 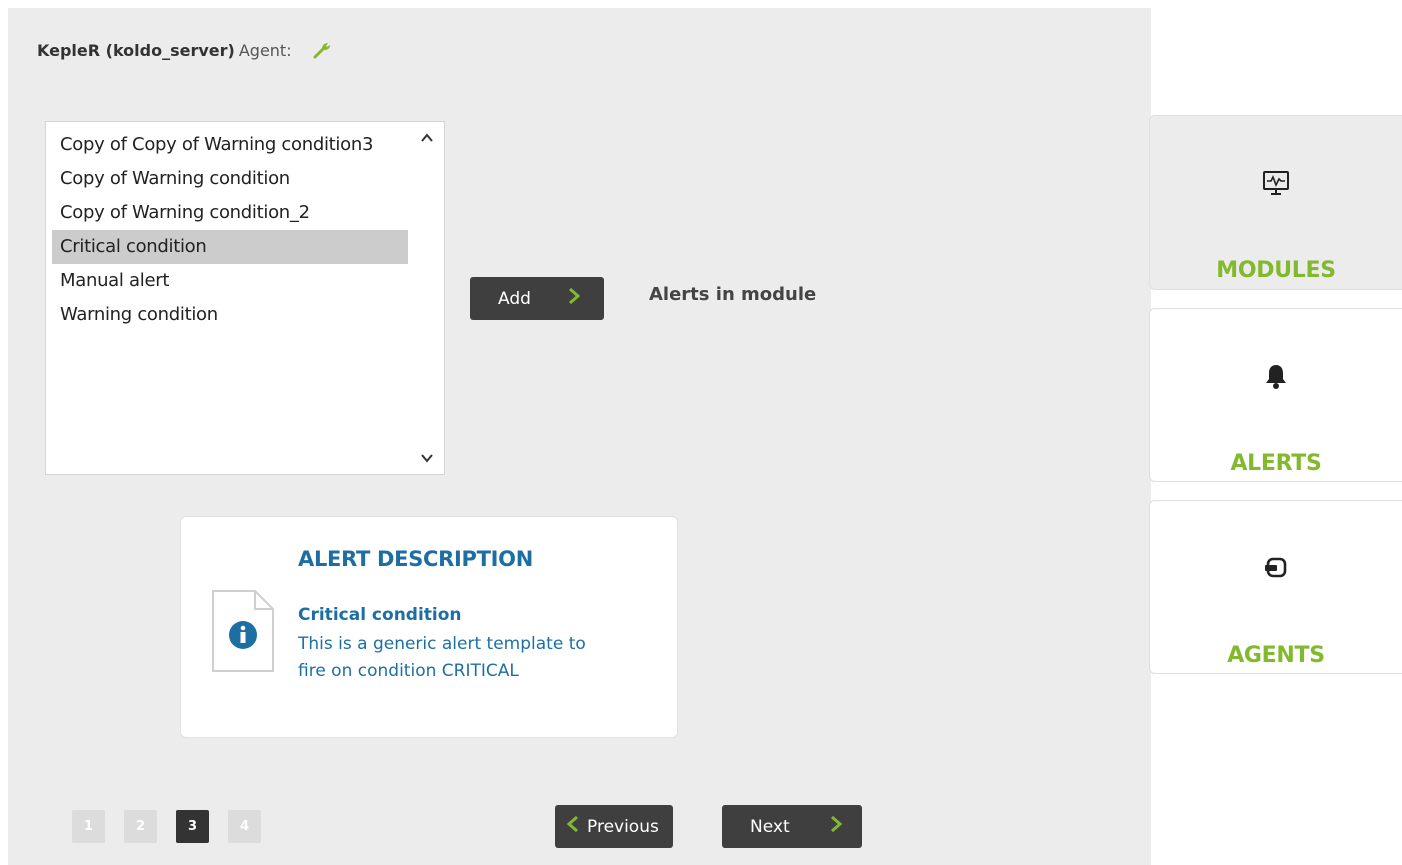 I want to click on alert-template-option: Warning condition, so click(x=230, y=315).